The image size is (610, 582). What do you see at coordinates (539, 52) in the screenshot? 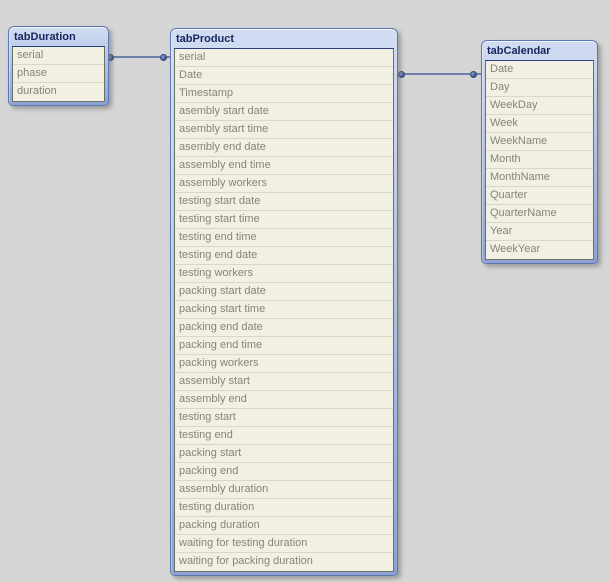
I see `table-title-tabcalendar: tabCalendar` at bounding box center [539, 52].